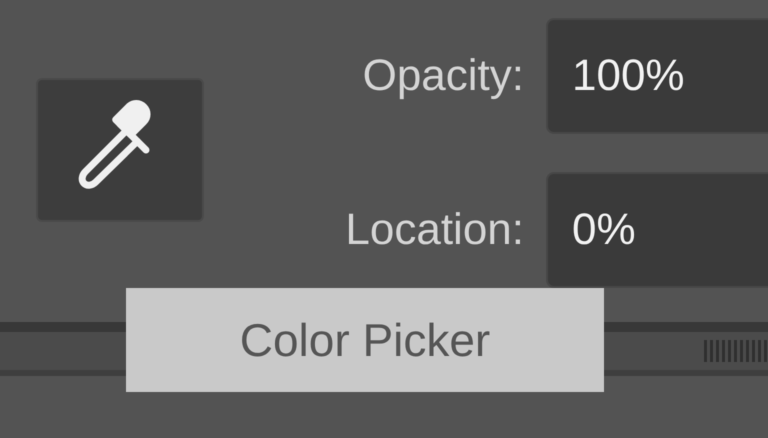 The width and height of the screenshot is (768, 438). What do you see at coordinates (120, 150) in the screenshot?
I see `color-picker-button` at bounding box center [120, 150].